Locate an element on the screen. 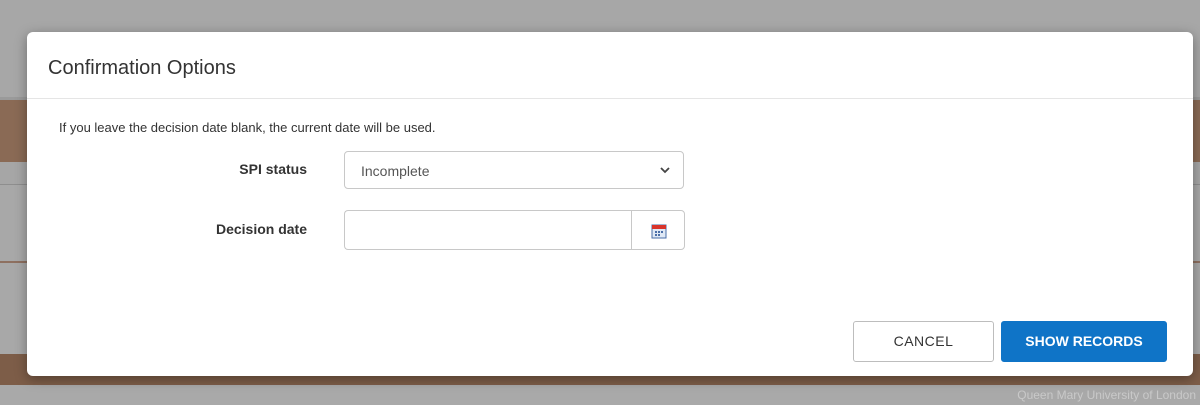  show-records-button: SHOW RECORDS is located at coordinates (1084, 341).